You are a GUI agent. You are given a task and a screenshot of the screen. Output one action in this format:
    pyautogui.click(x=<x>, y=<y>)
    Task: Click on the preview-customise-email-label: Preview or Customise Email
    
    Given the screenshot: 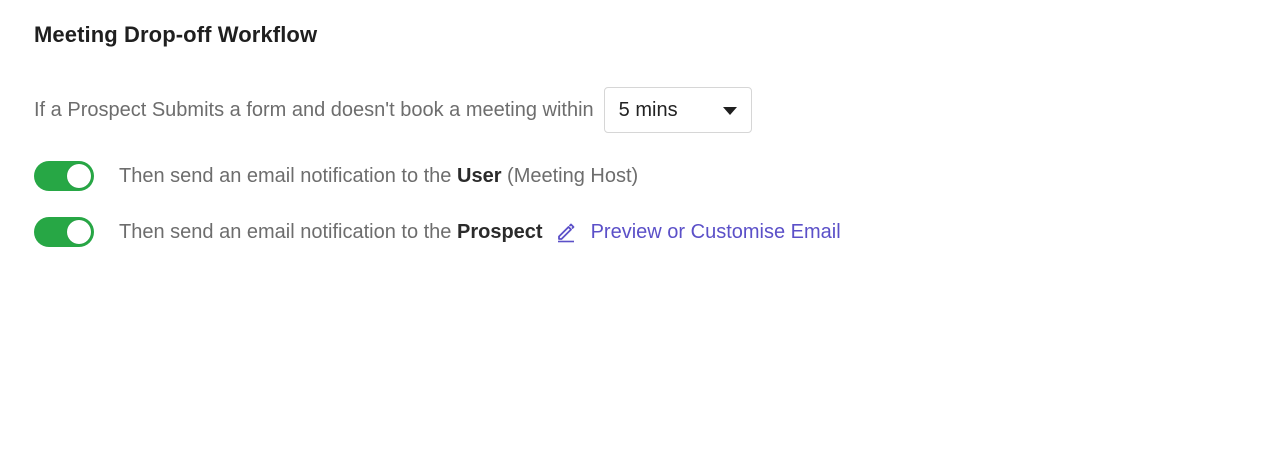 What is the action you would take?
    pyautogui.click(x=716, y=232)
    